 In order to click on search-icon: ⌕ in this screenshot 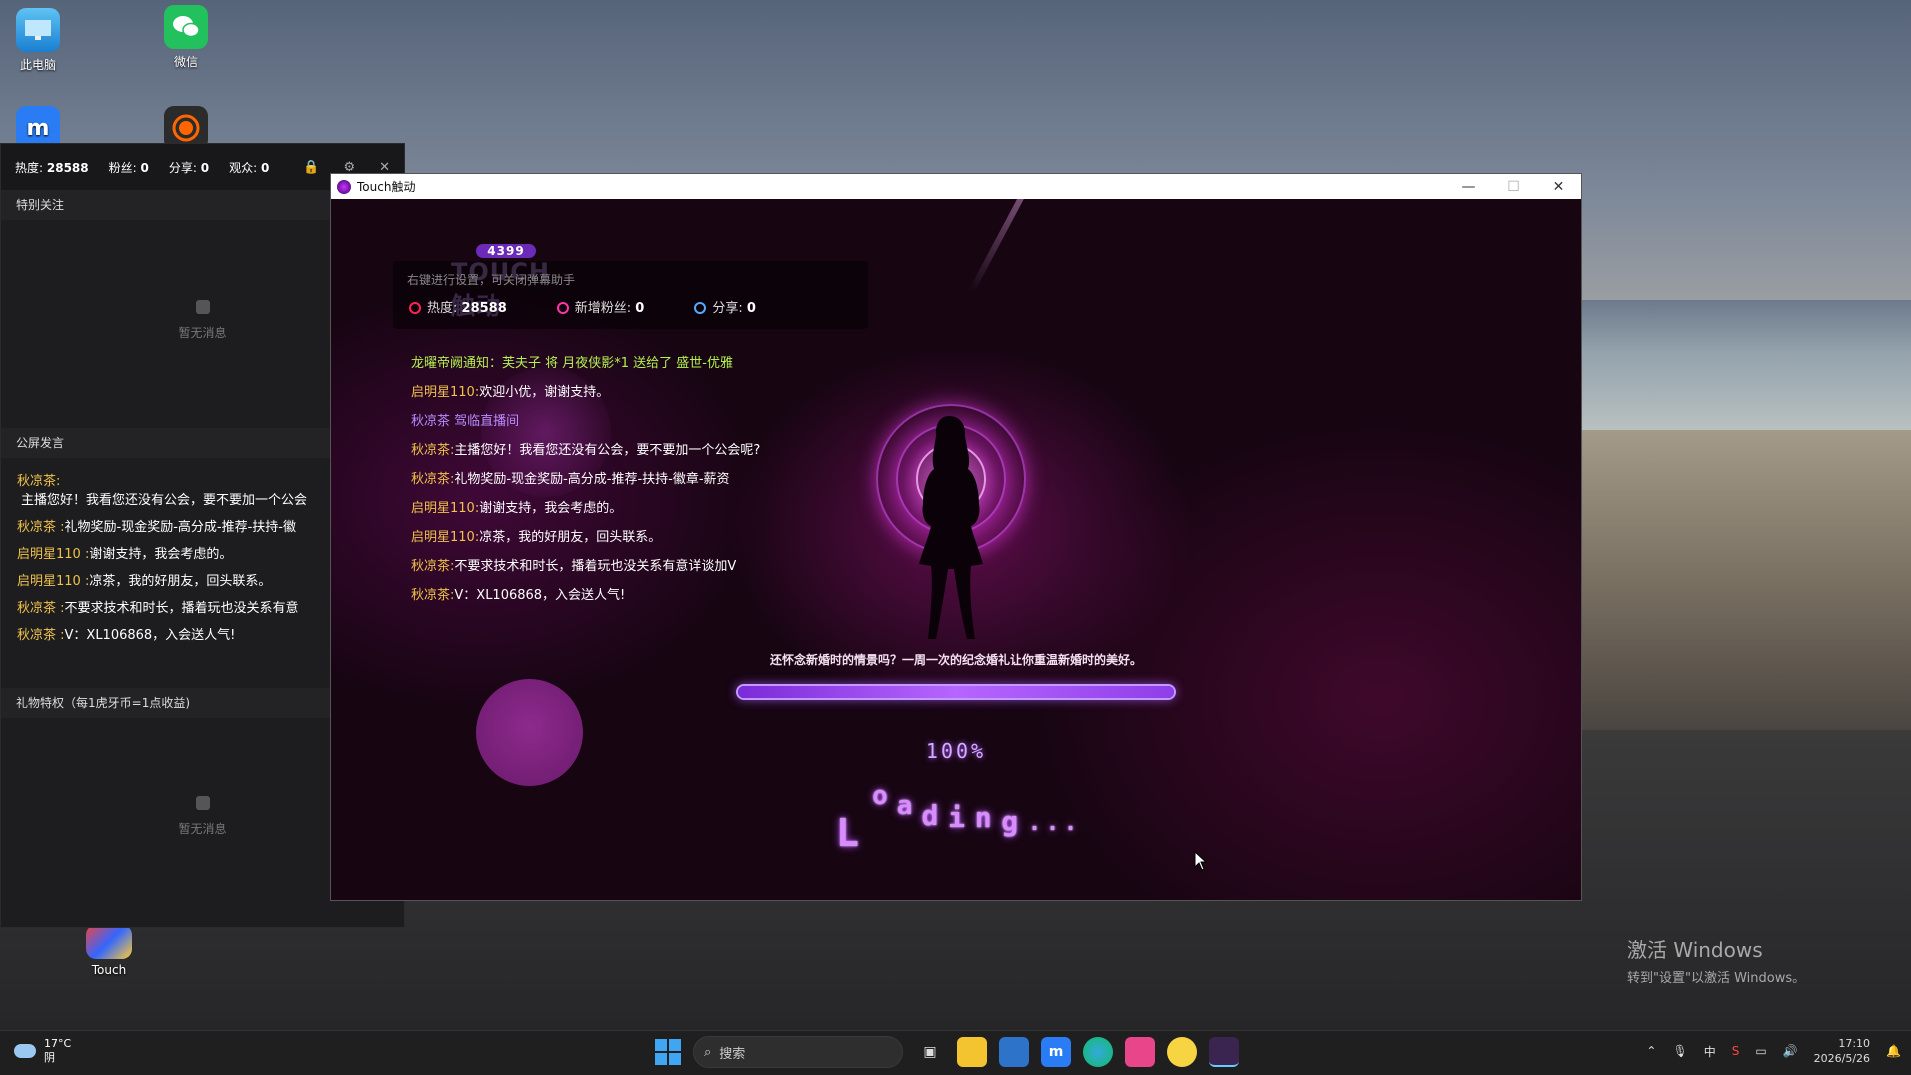, I will do `click(708, 1052)`.